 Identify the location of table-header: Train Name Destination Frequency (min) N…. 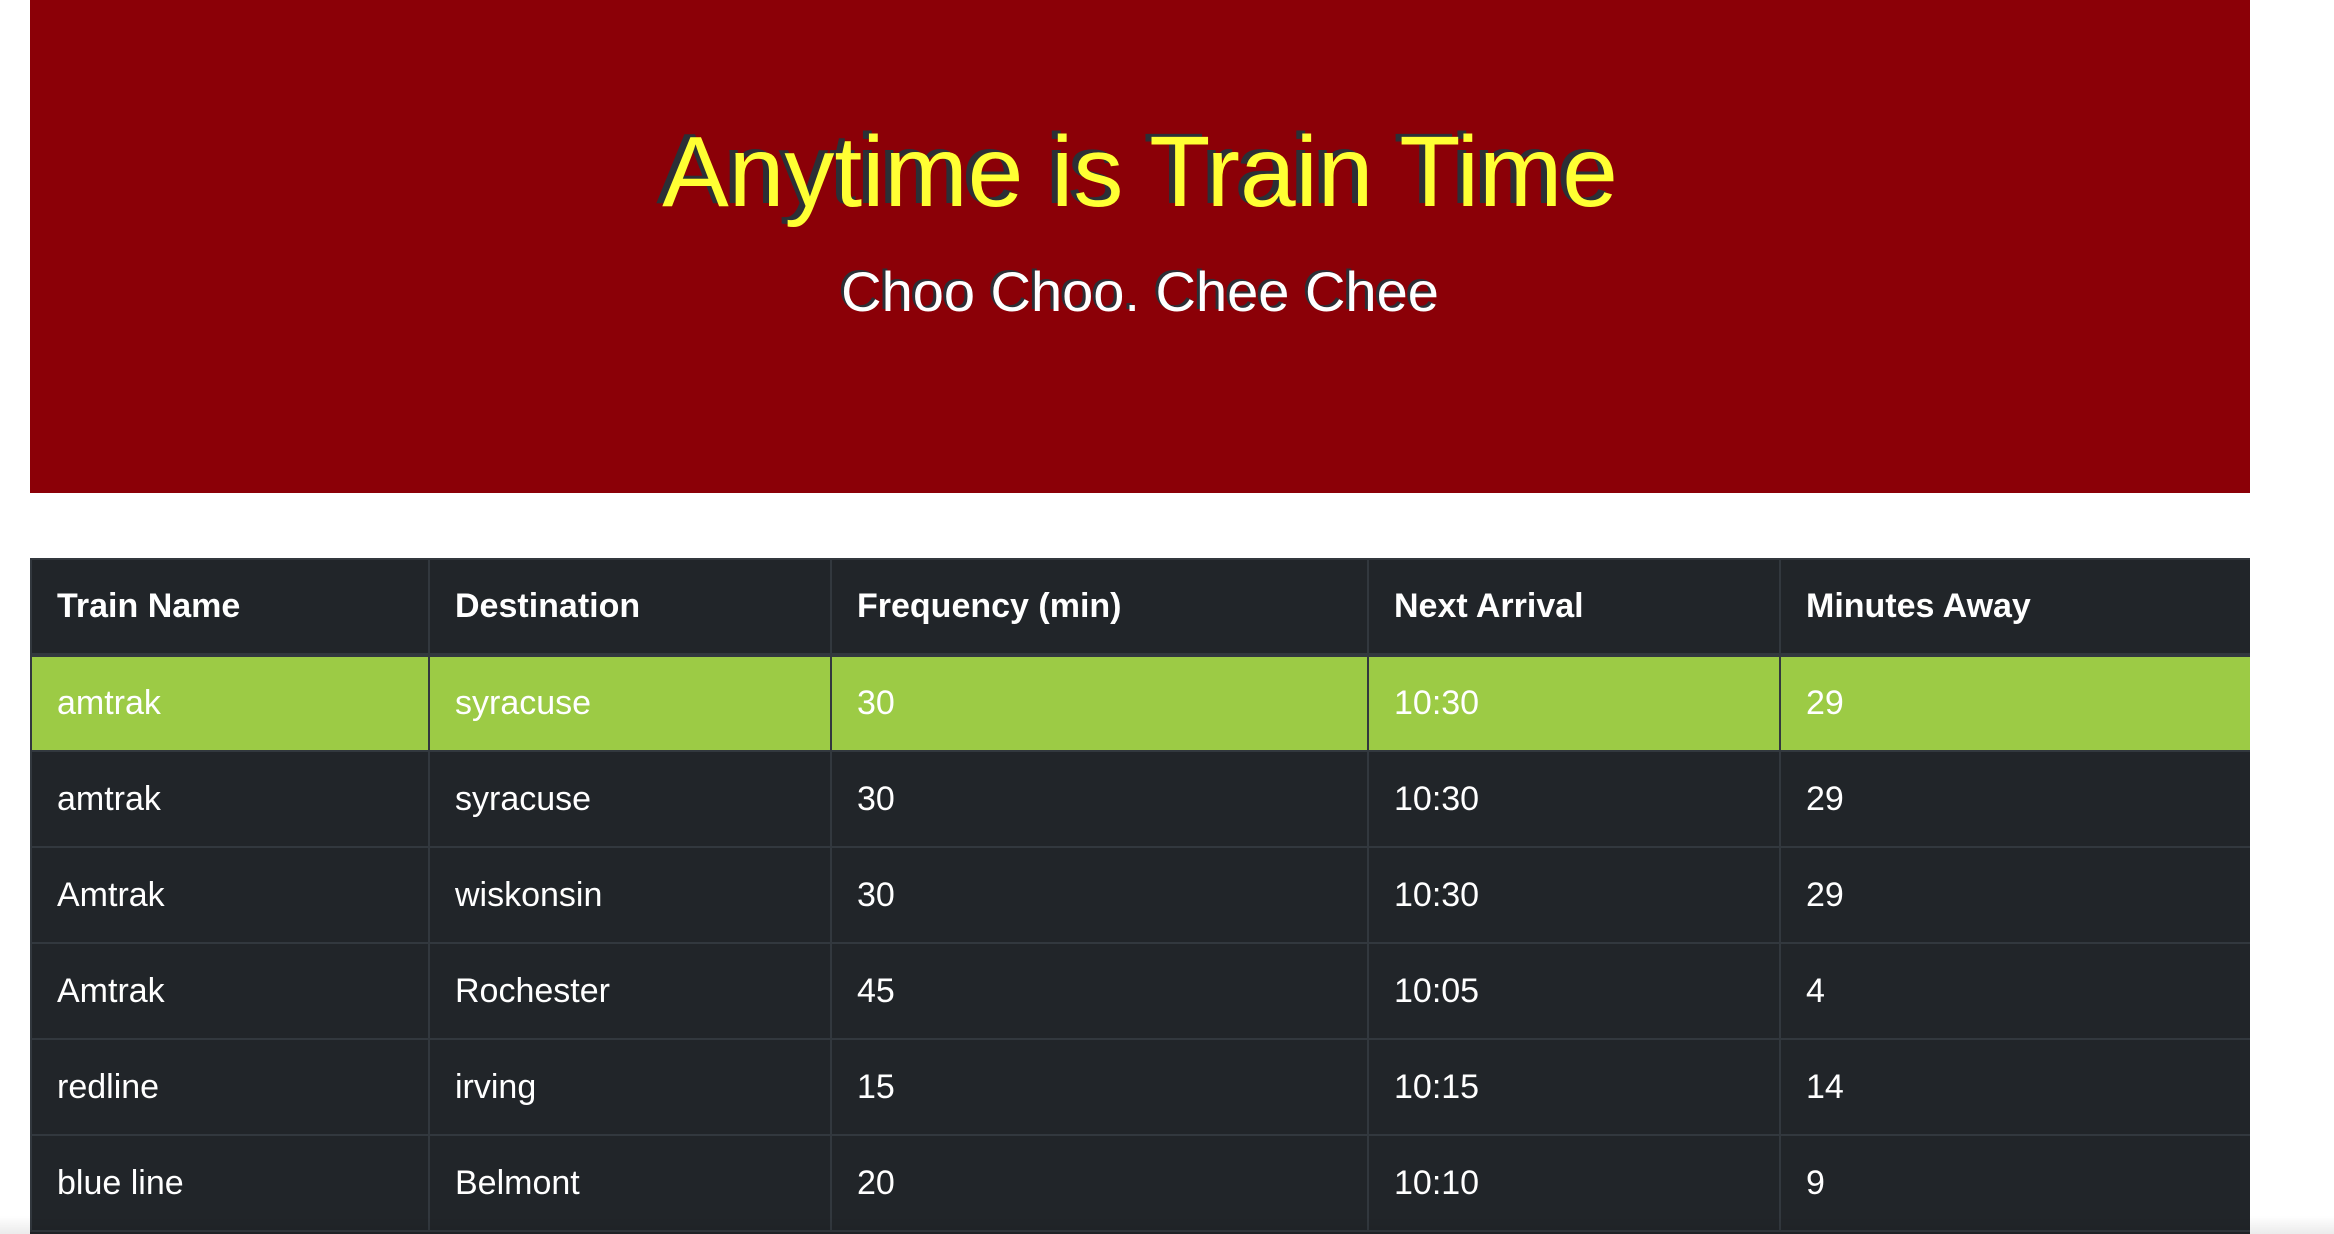
(1140, 607).